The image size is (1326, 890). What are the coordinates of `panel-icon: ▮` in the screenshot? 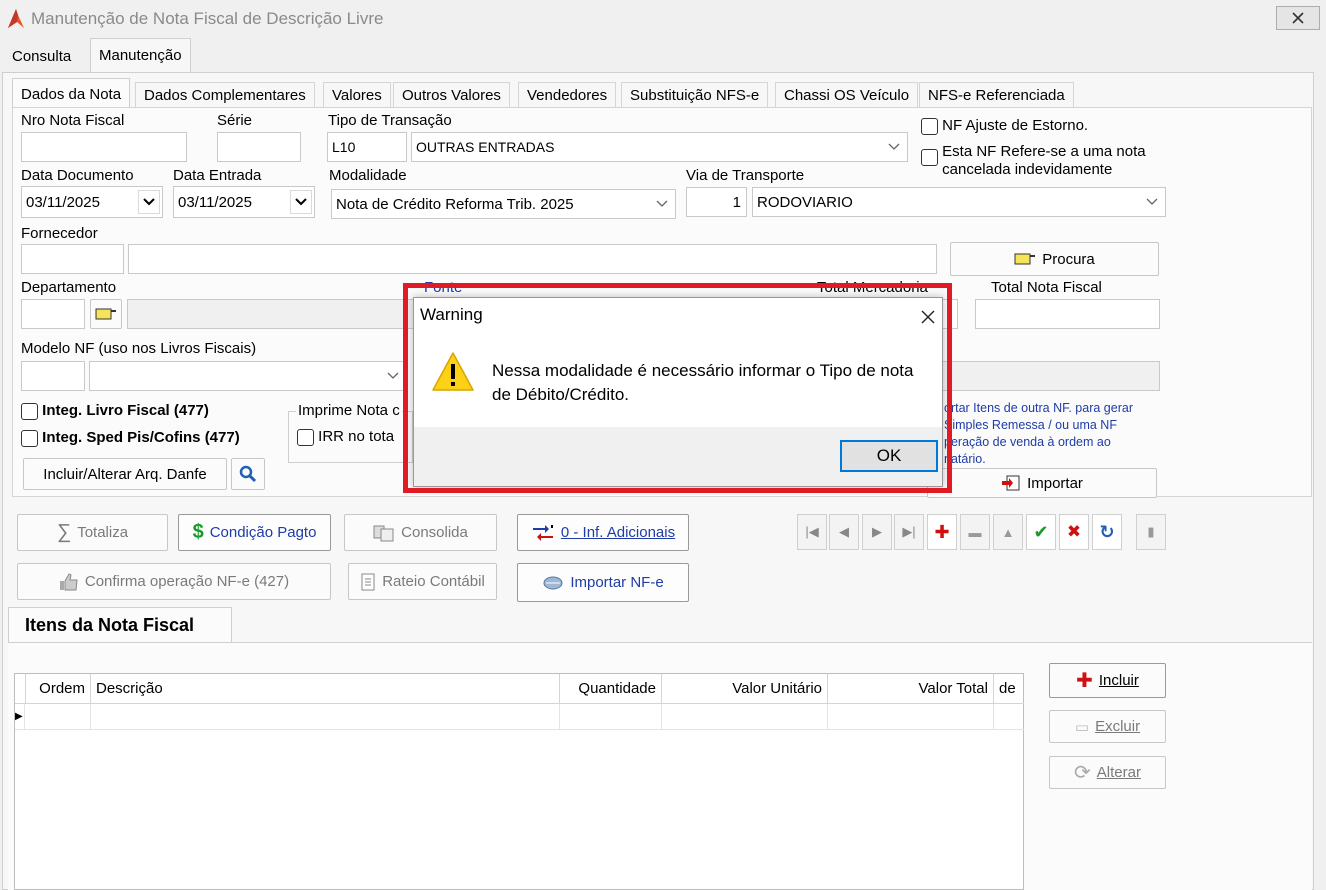 It's located at (1151, 531).